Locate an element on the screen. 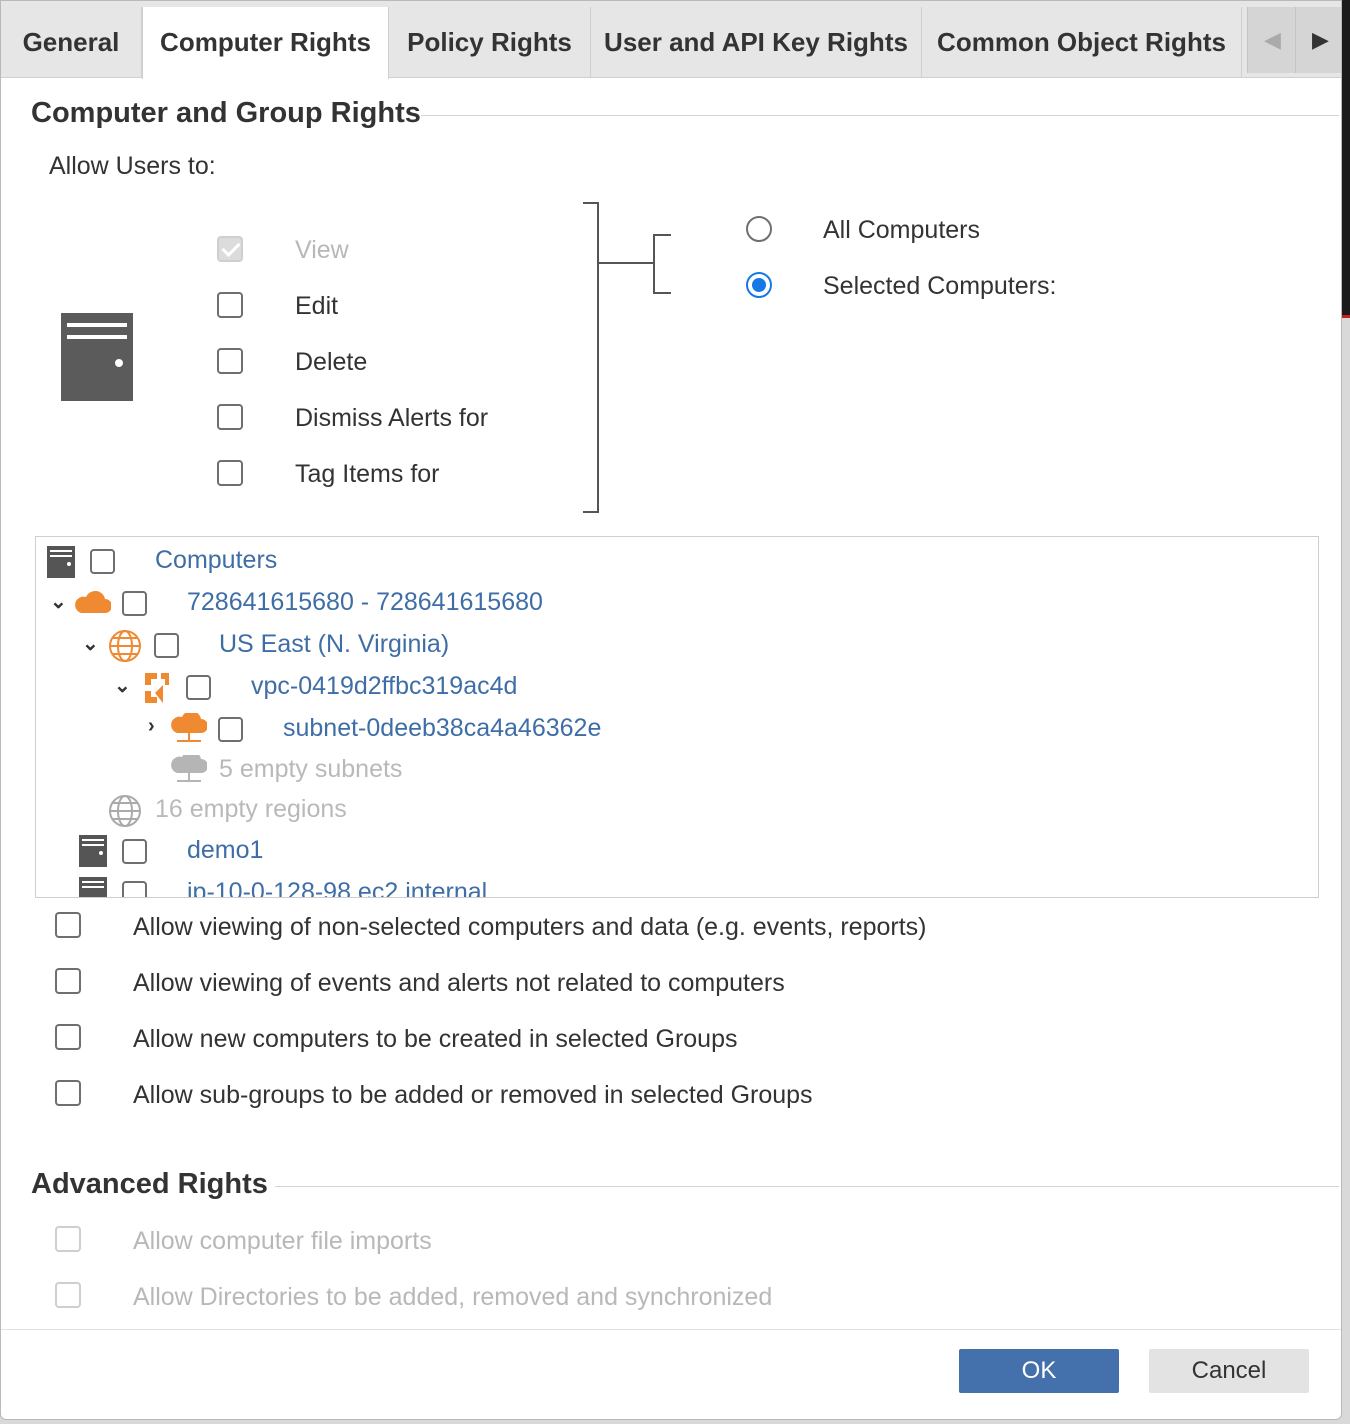  all-computers-radio is located at coordinates (759, 229).